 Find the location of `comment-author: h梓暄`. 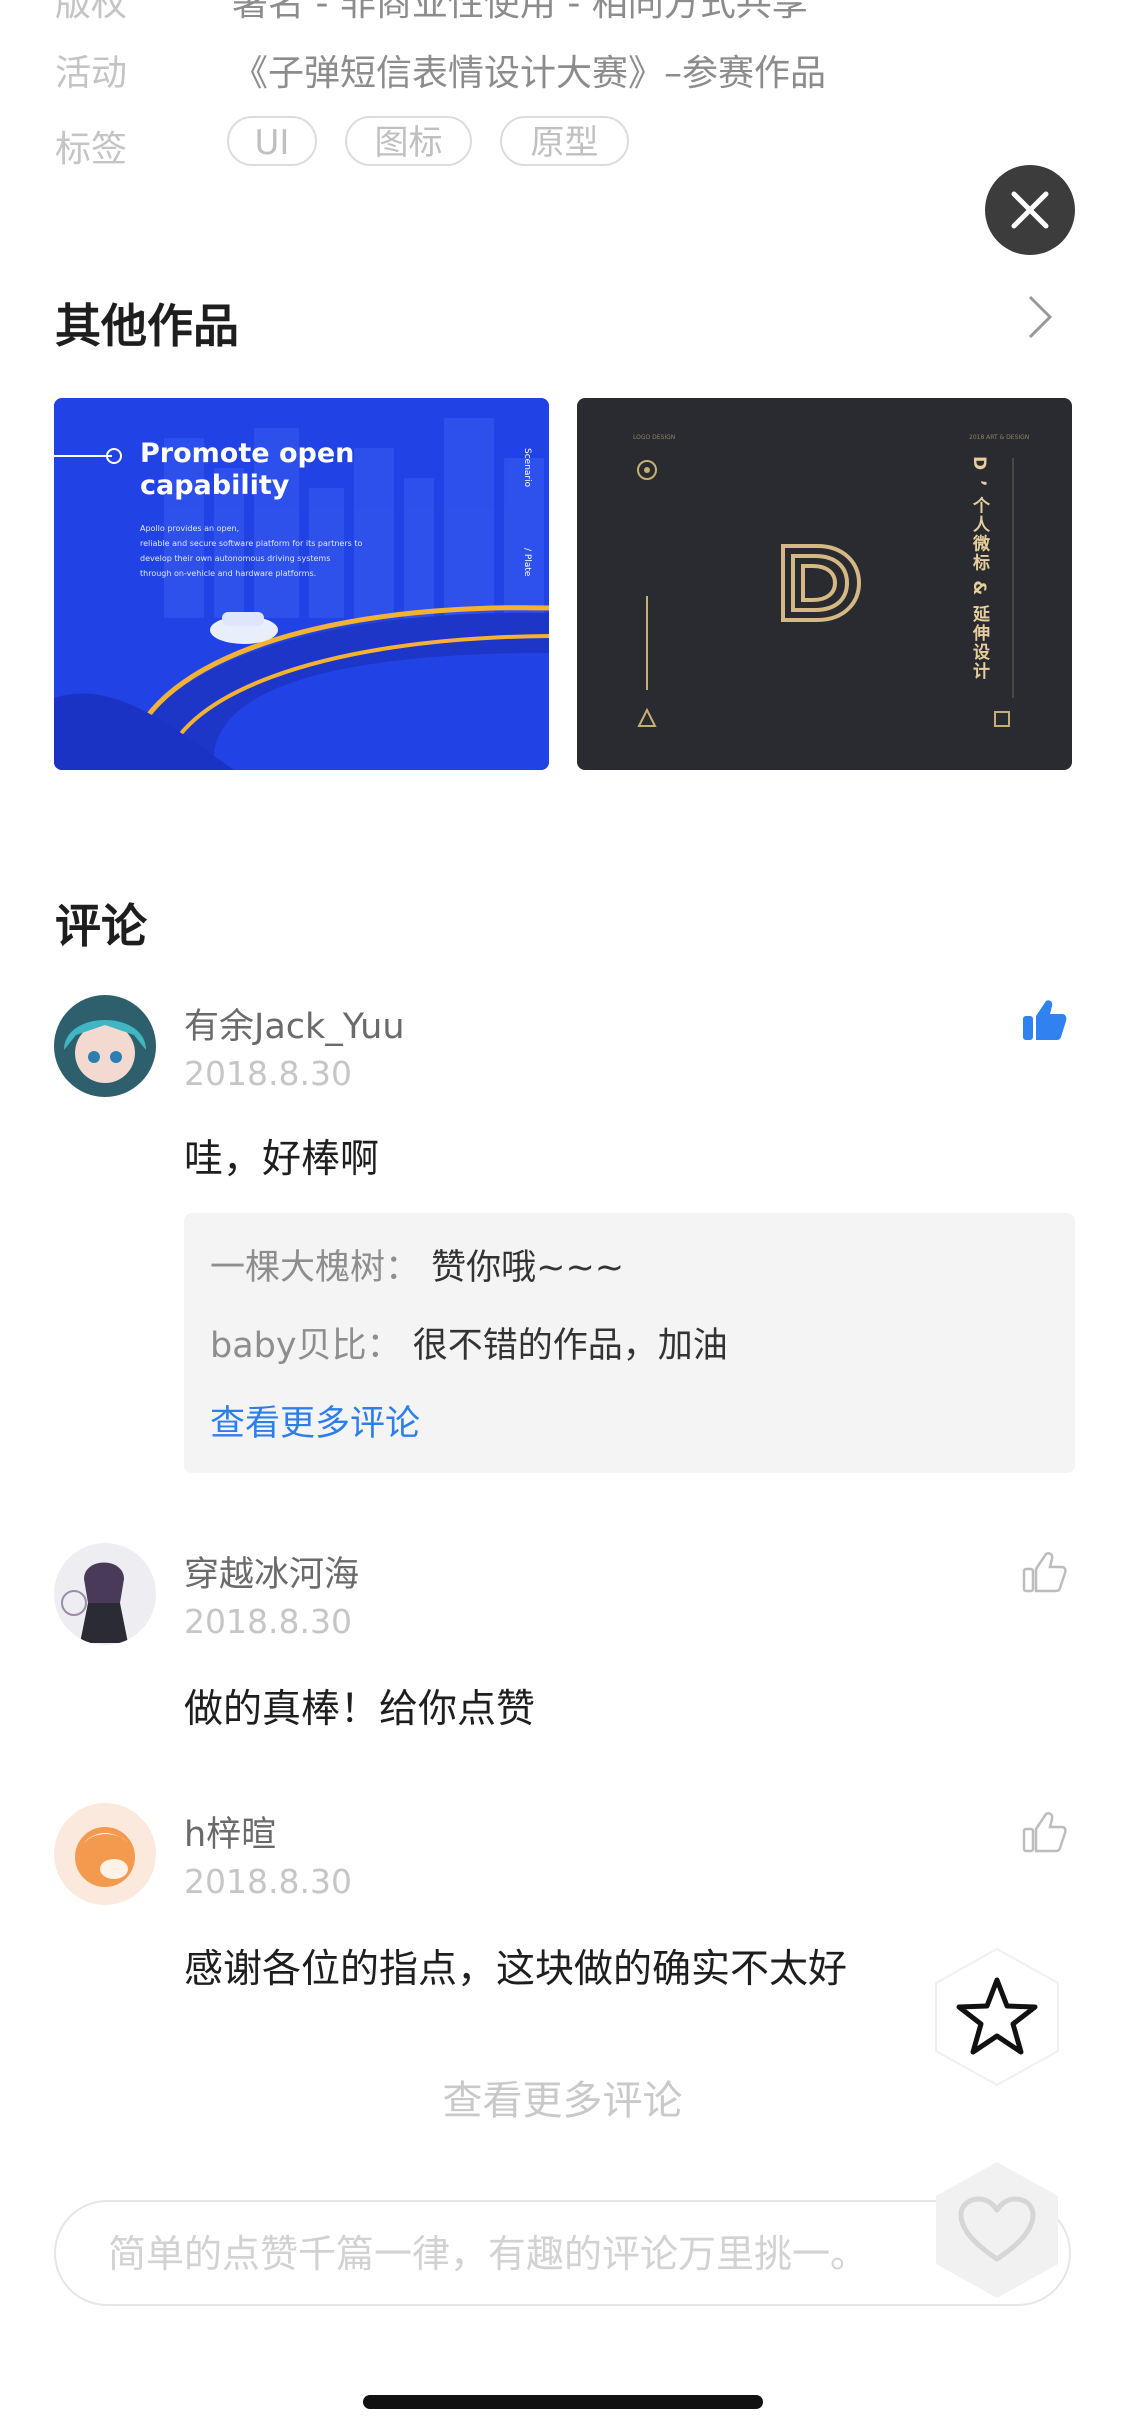

comment-author: h梓暄 is located at coordinates (230, 1831).